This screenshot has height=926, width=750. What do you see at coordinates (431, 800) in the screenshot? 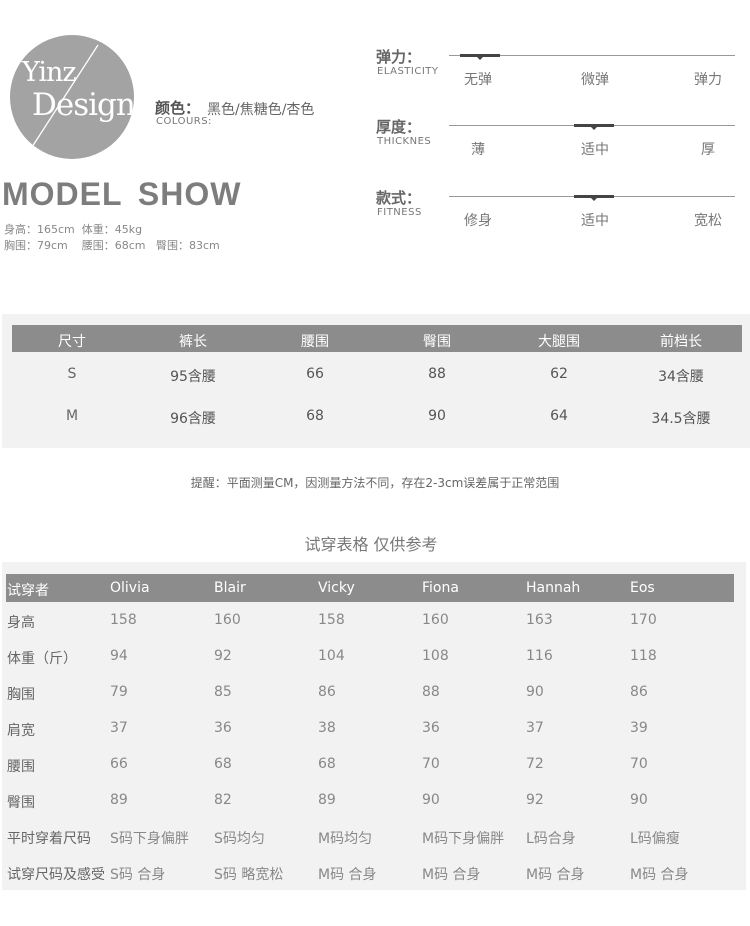
I see `try-cell-5-4: 90` at bounding box center [431, 800].